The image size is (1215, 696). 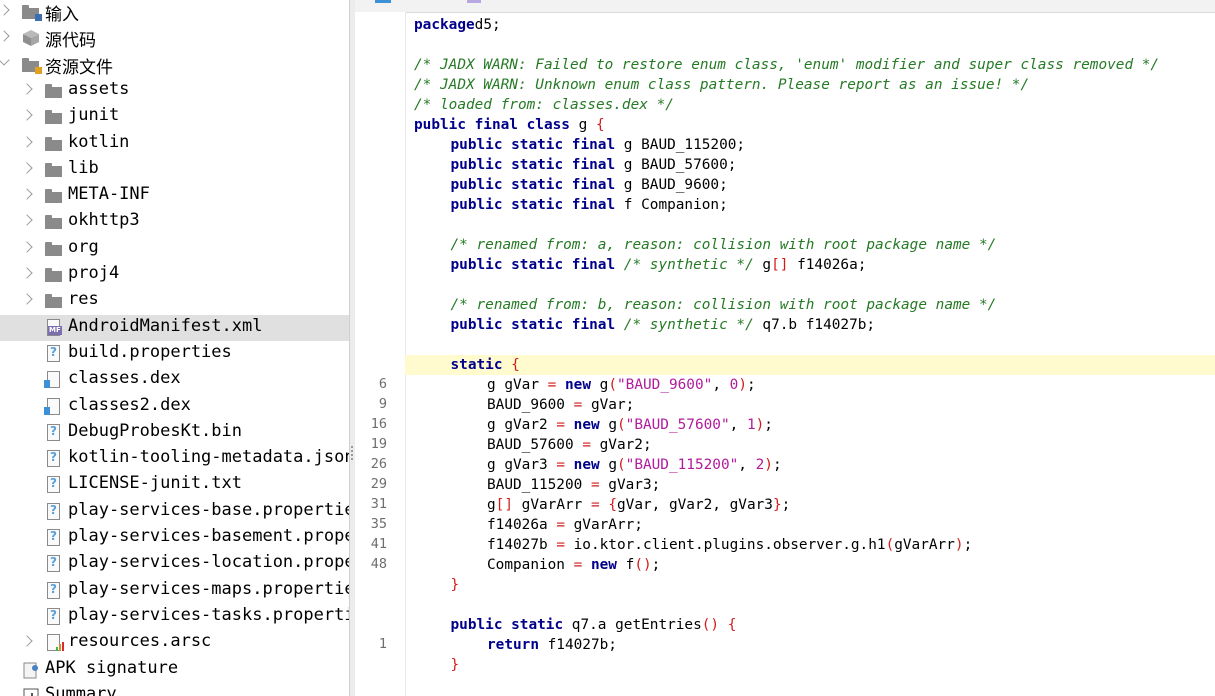 What do you see at coordinates (174, 91) in the screenshot?
I see `tree-item: assets` at bounding box center [174, 91].